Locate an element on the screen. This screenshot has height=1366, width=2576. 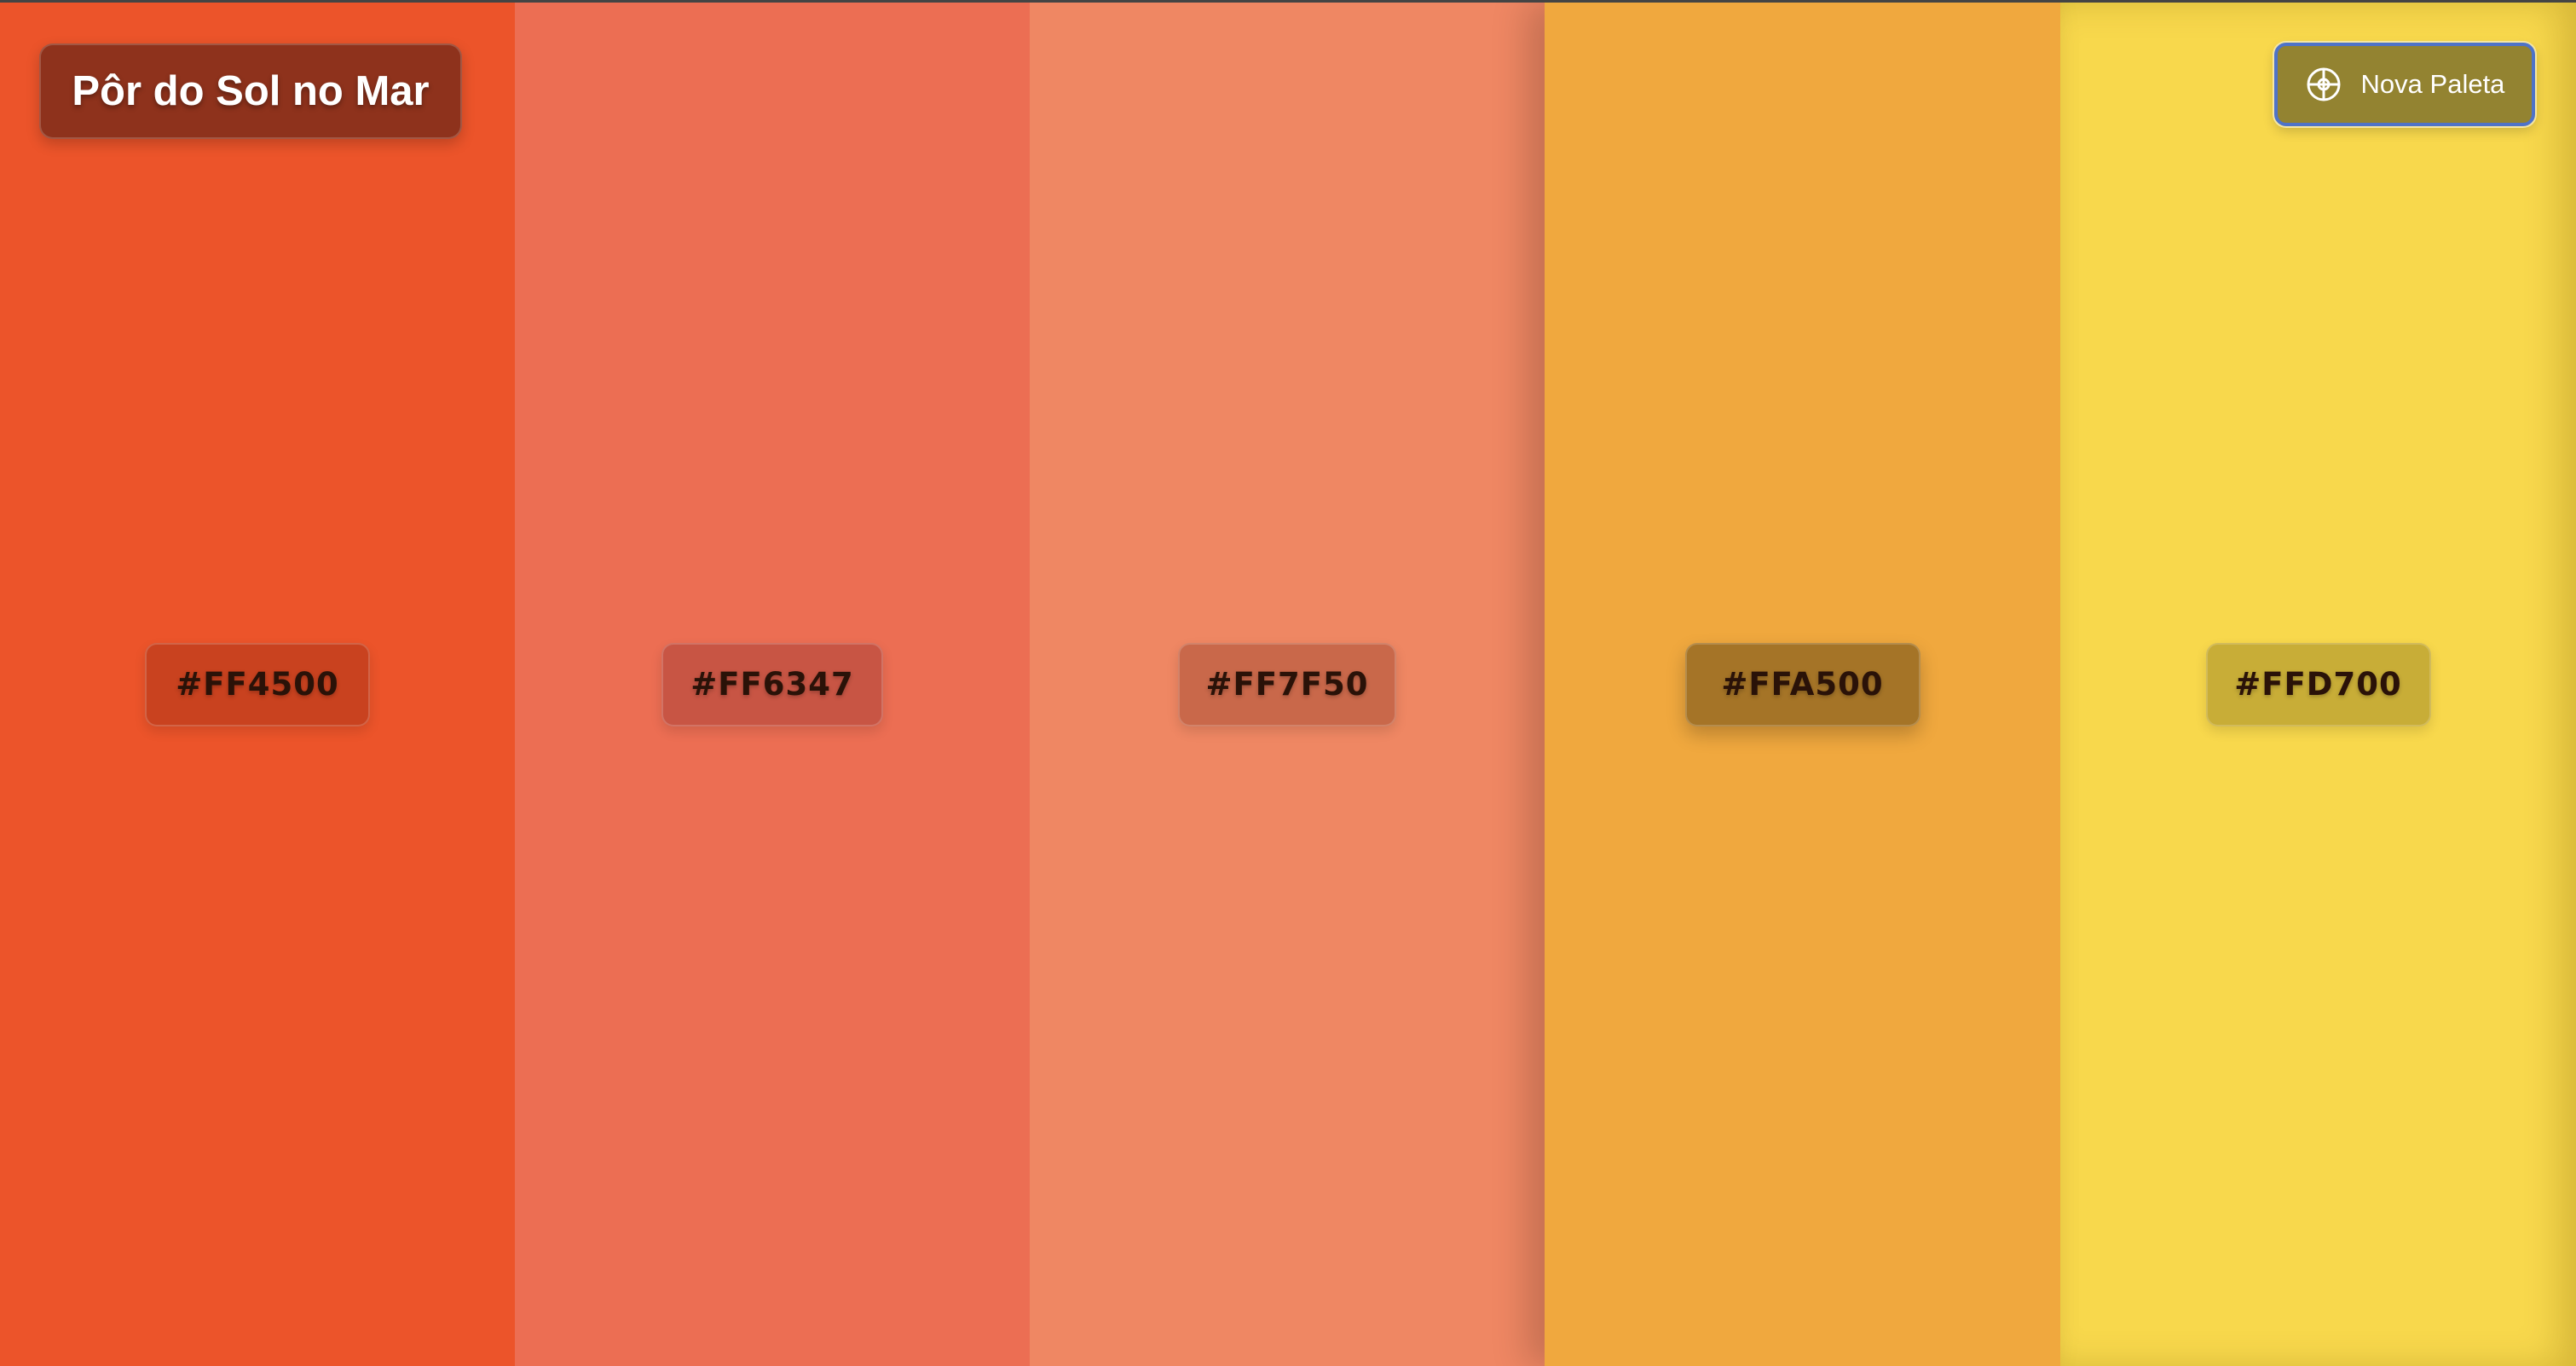
hex-code-chip: #FFD700 is located at coordinates (2318, 684).